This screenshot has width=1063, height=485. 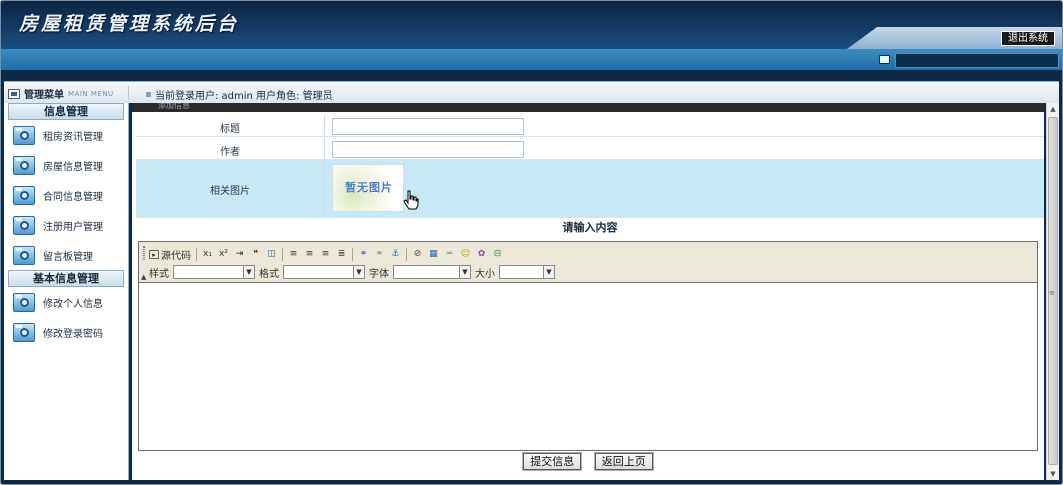 What do you see at coordinates (66, 278) in the screenshot?
I see `sidebar-section-basic: 基本信息管理` at bounding box center [66, 278].